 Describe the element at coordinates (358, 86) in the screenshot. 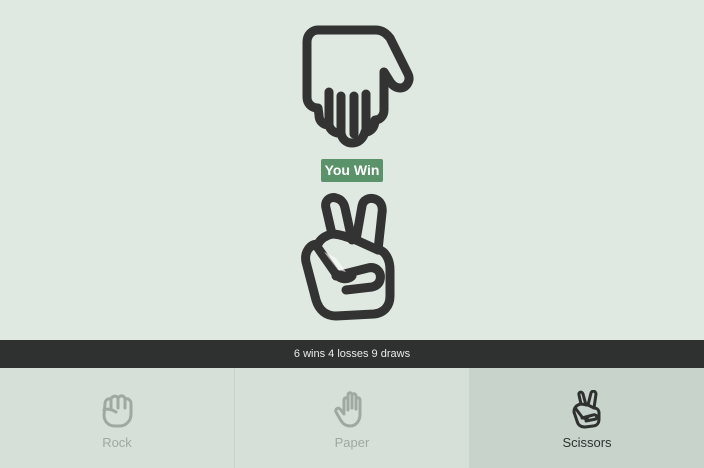

I see `opponent-paper-hand-icon` at that location.